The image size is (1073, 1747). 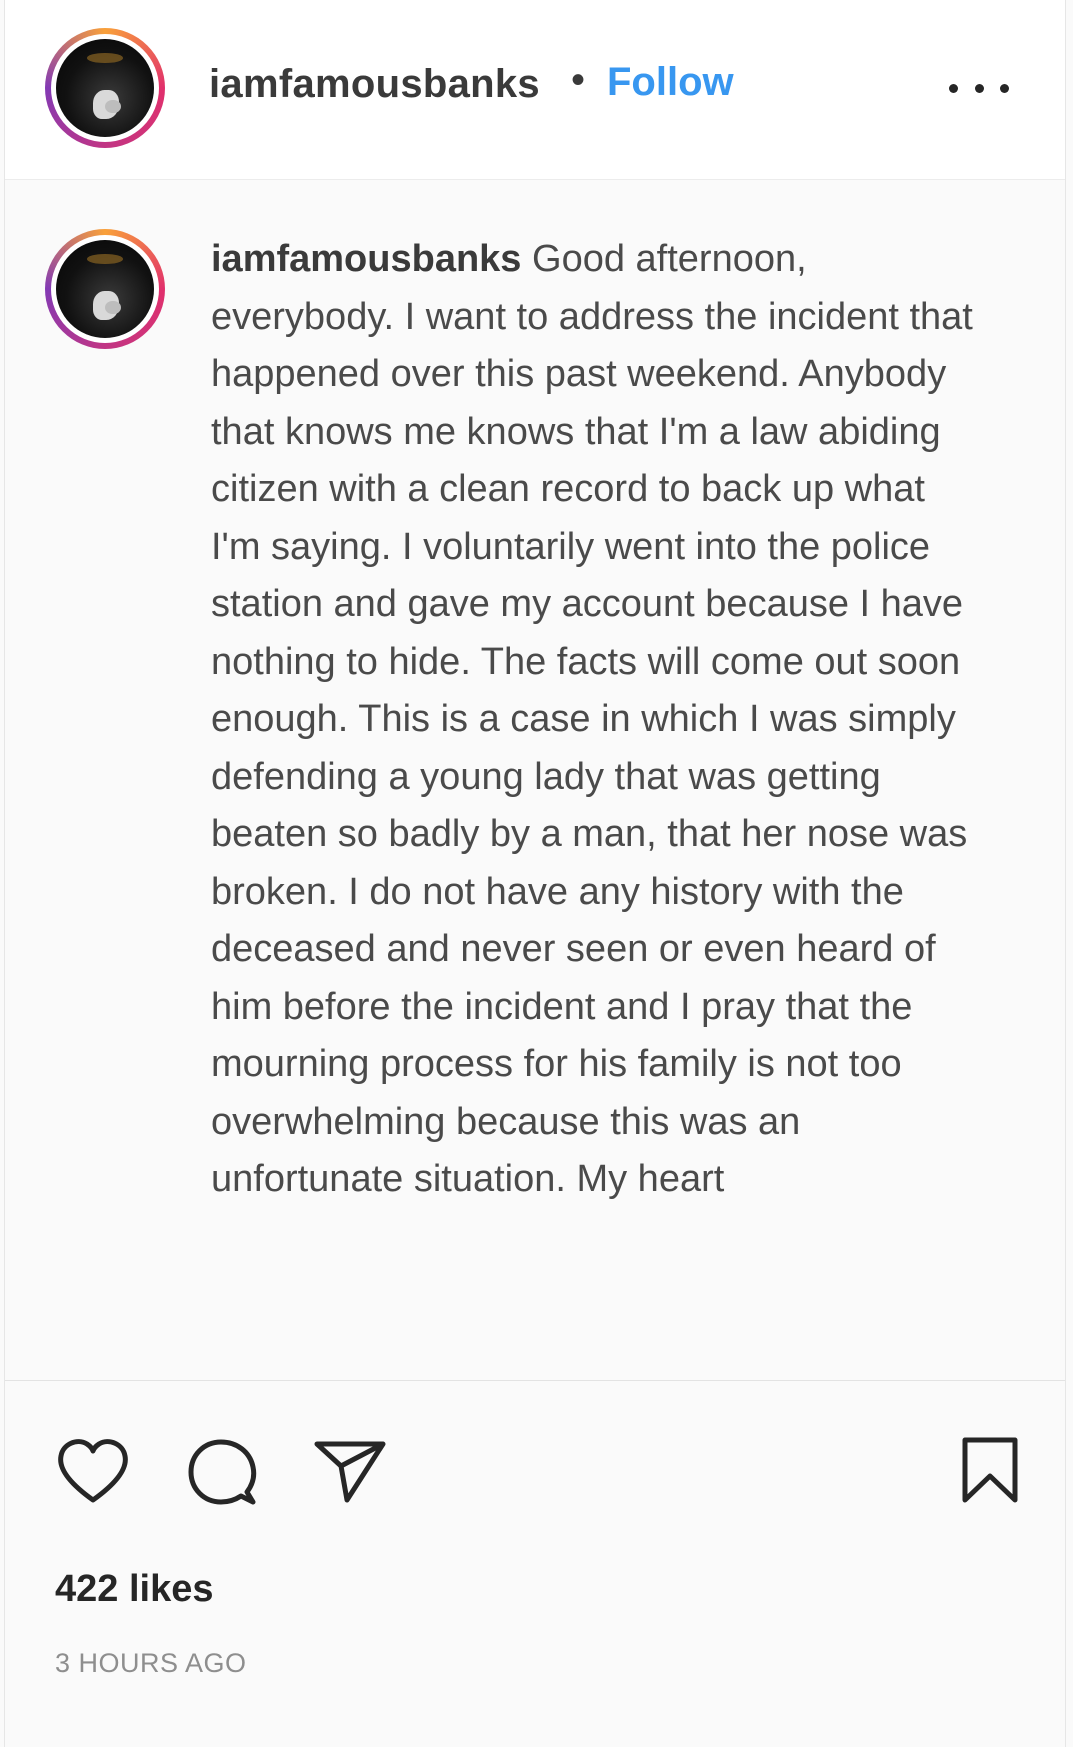 I want to click on post-header: iamfamousbanks • Follow, so click(x=535, y=90).